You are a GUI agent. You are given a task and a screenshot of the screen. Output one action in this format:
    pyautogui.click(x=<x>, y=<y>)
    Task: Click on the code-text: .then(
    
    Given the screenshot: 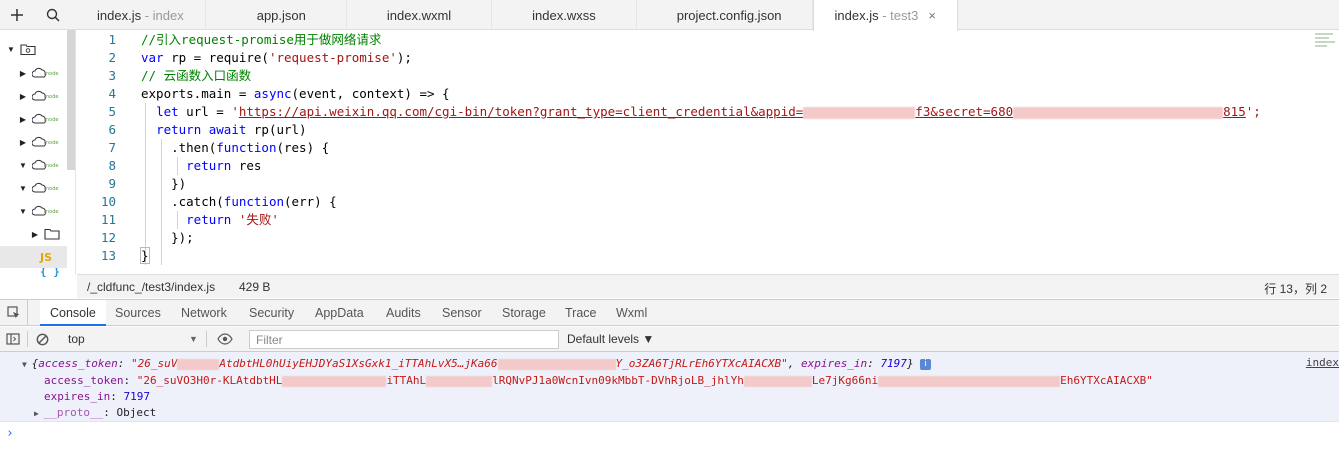 What is the action you would take?
    pyautogui.click(x=194, y=147)
    